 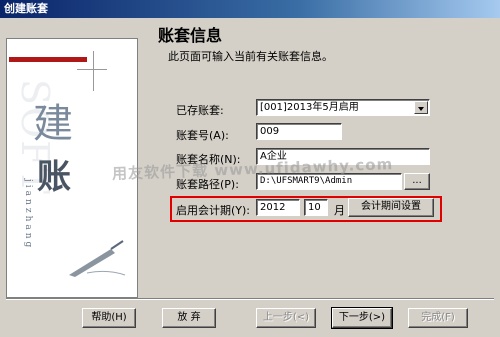 What do you see at coordinates (28, 215) in the screenshot?
I see `side-pinyin: jianzhang` at bounding box center [28, 215].